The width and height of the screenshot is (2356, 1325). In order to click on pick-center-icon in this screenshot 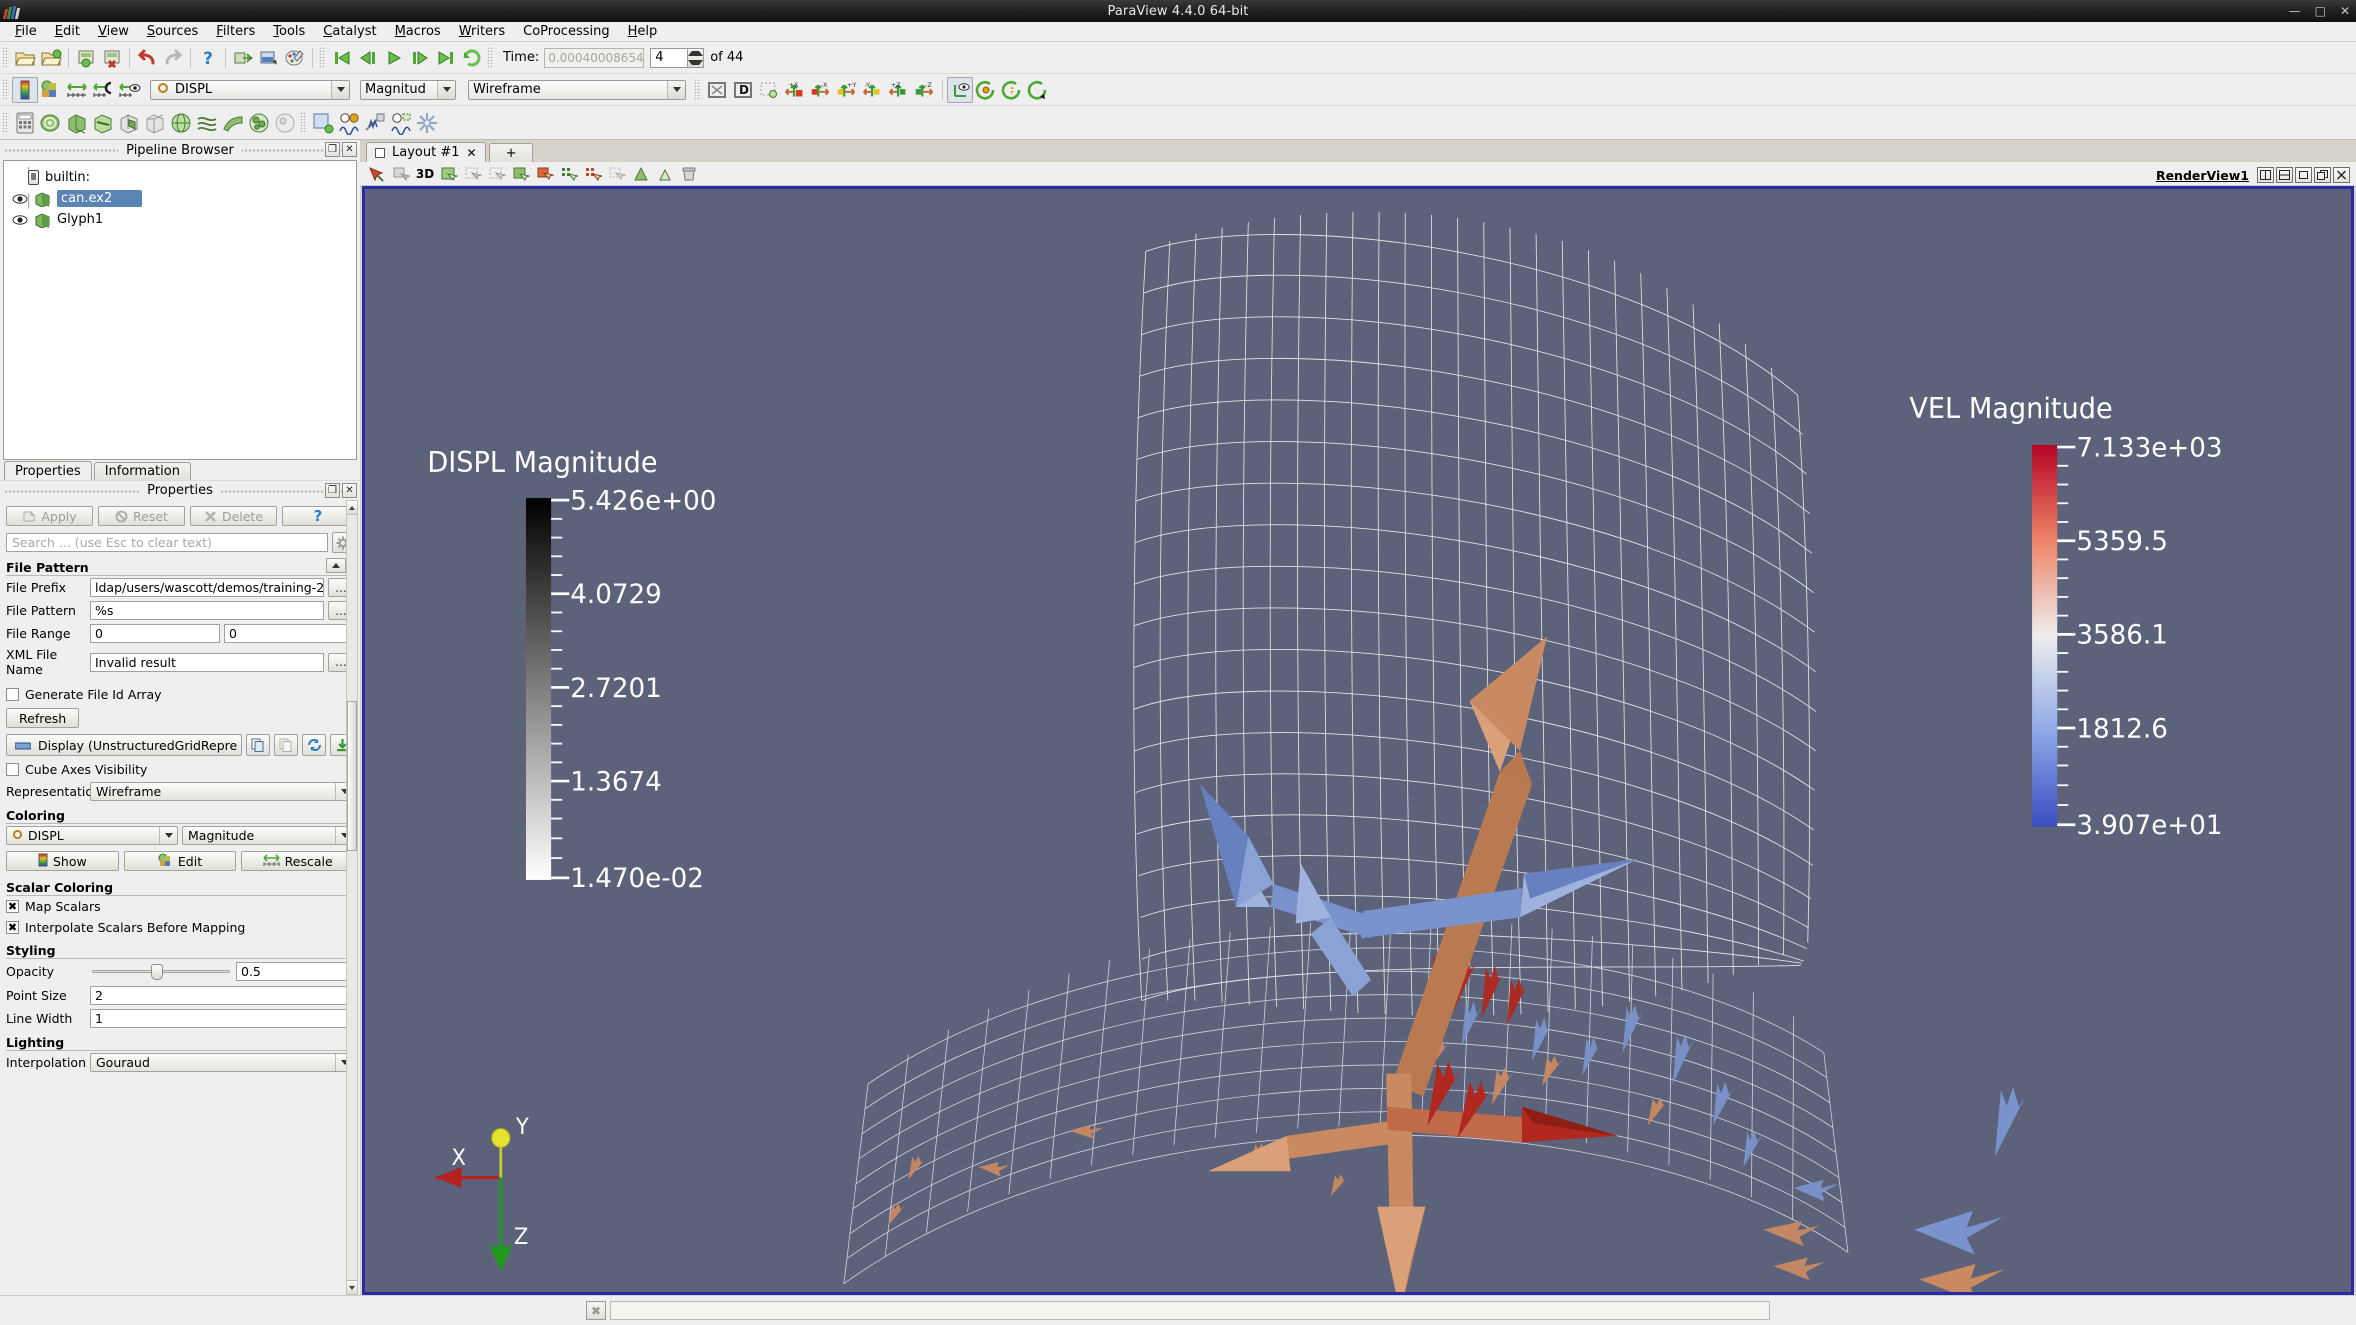, I will do `click(1012, 90)`.